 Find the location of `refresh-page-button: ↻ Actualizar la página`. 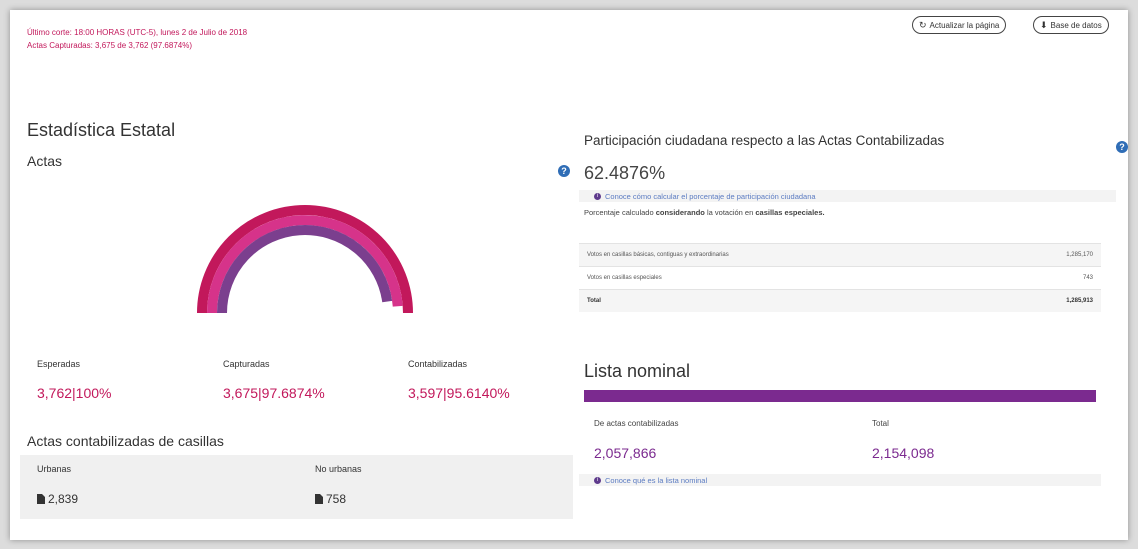

refresh-page-button: ↻ Actualizar la página is located at coordinates (959, 25).